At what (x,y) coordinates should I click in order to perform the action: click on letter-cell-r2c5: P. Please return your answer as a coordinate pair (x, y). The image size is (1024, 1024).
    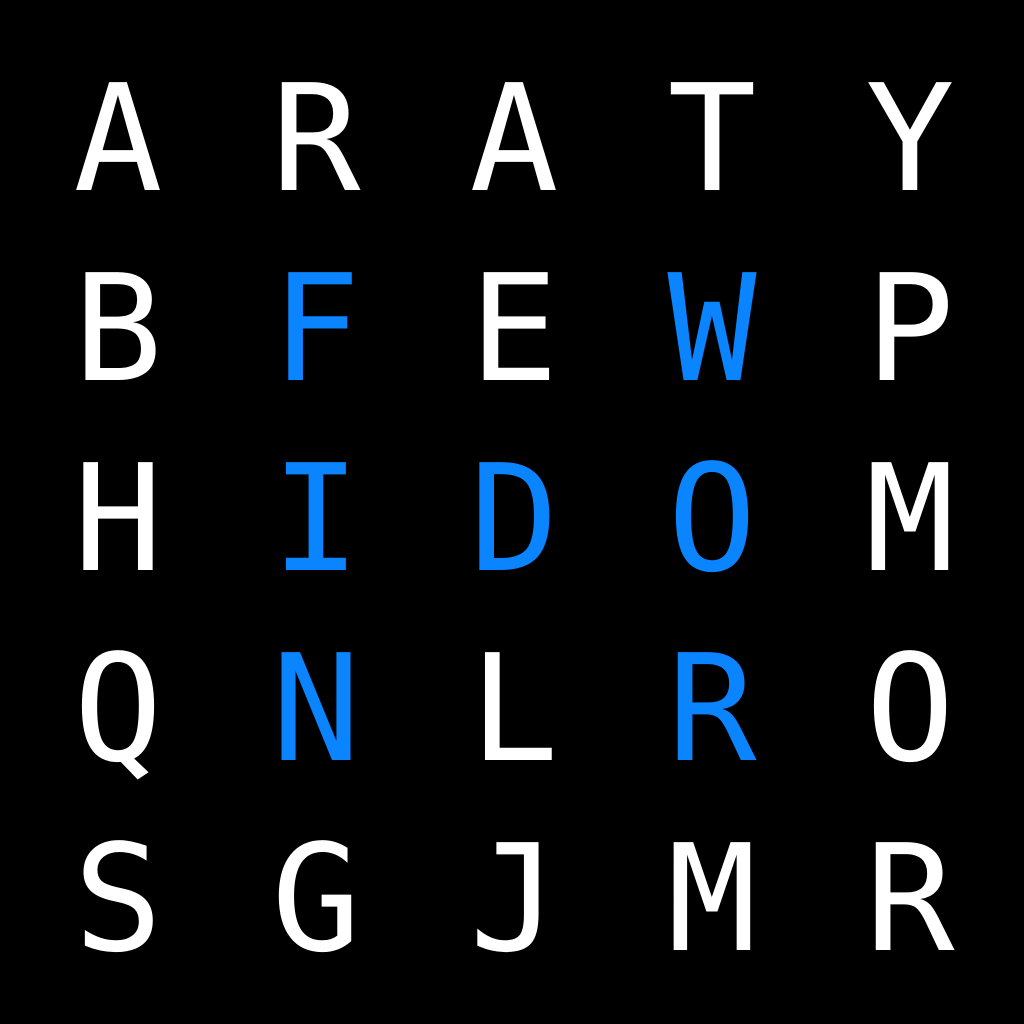
    Looking at the image, I should click on (910, 329).